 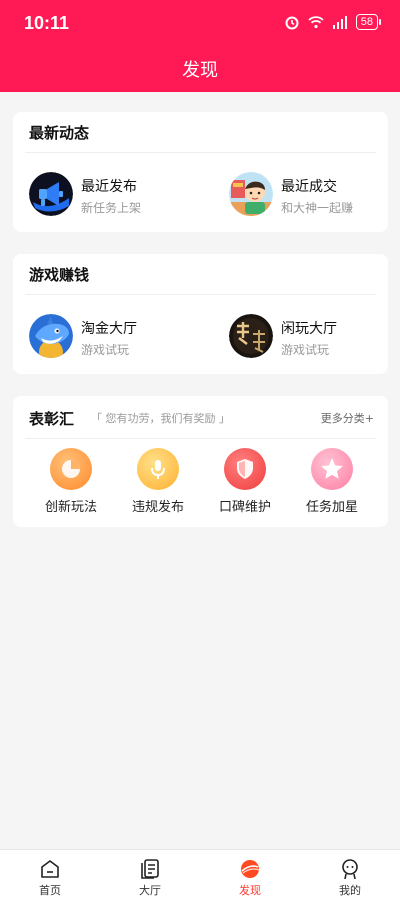 I want to click on more-categories-link: 更多分类+, so click(x=347, y=418).